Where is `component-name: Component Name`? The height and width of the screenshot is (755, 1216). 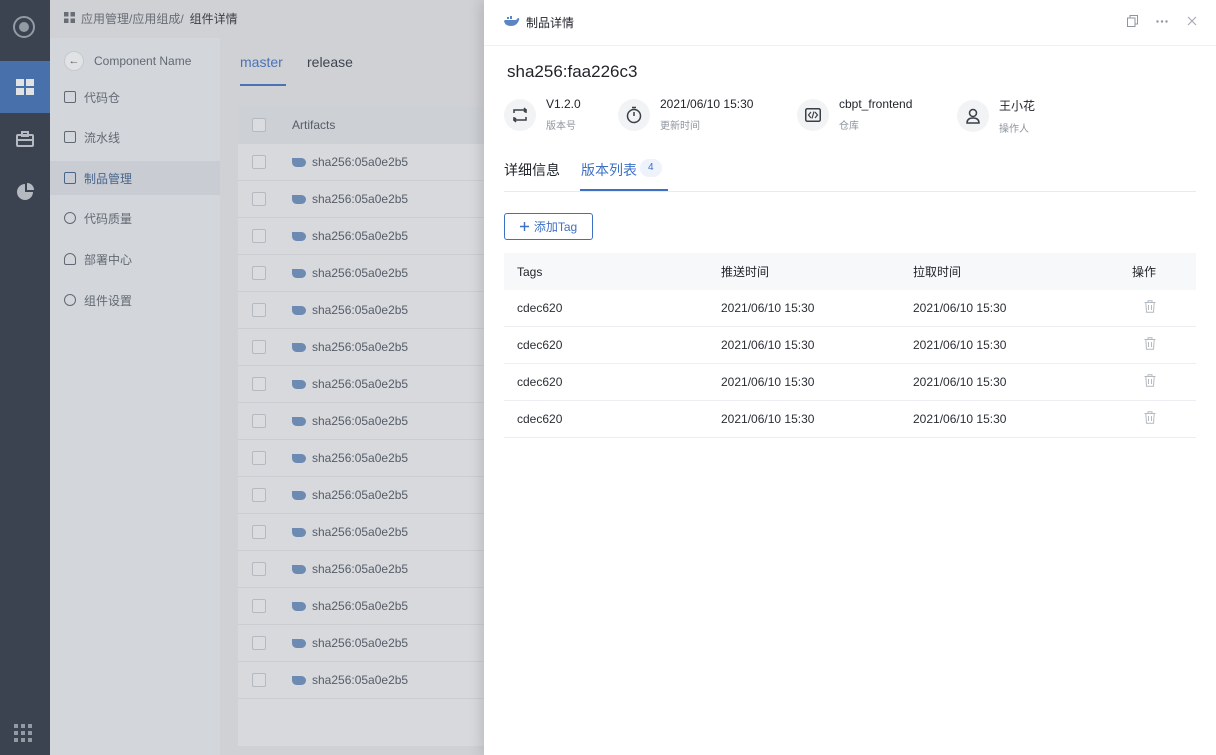 component-name: Component Name is located at coordinates (143, 61).